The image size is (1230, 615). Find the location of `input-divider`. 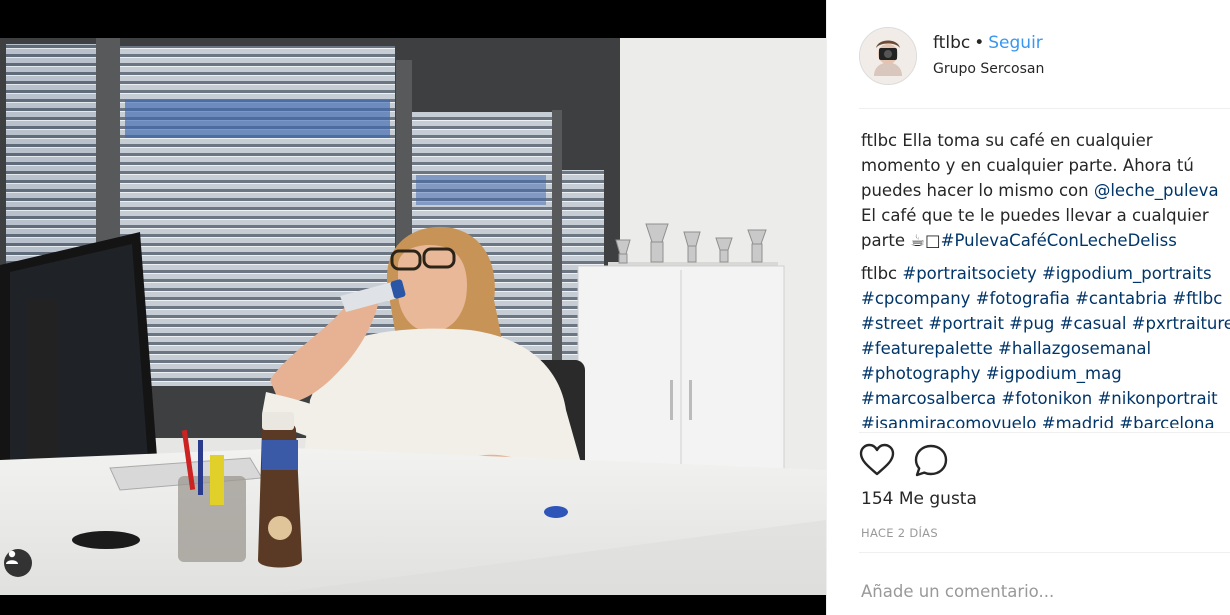

input-divider is located at coordinates (1044, 552).